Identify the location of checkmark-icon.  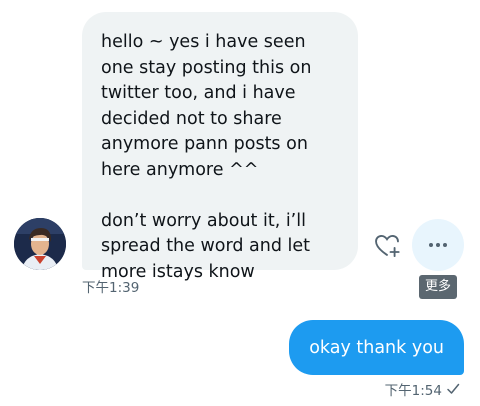
(453, 388).